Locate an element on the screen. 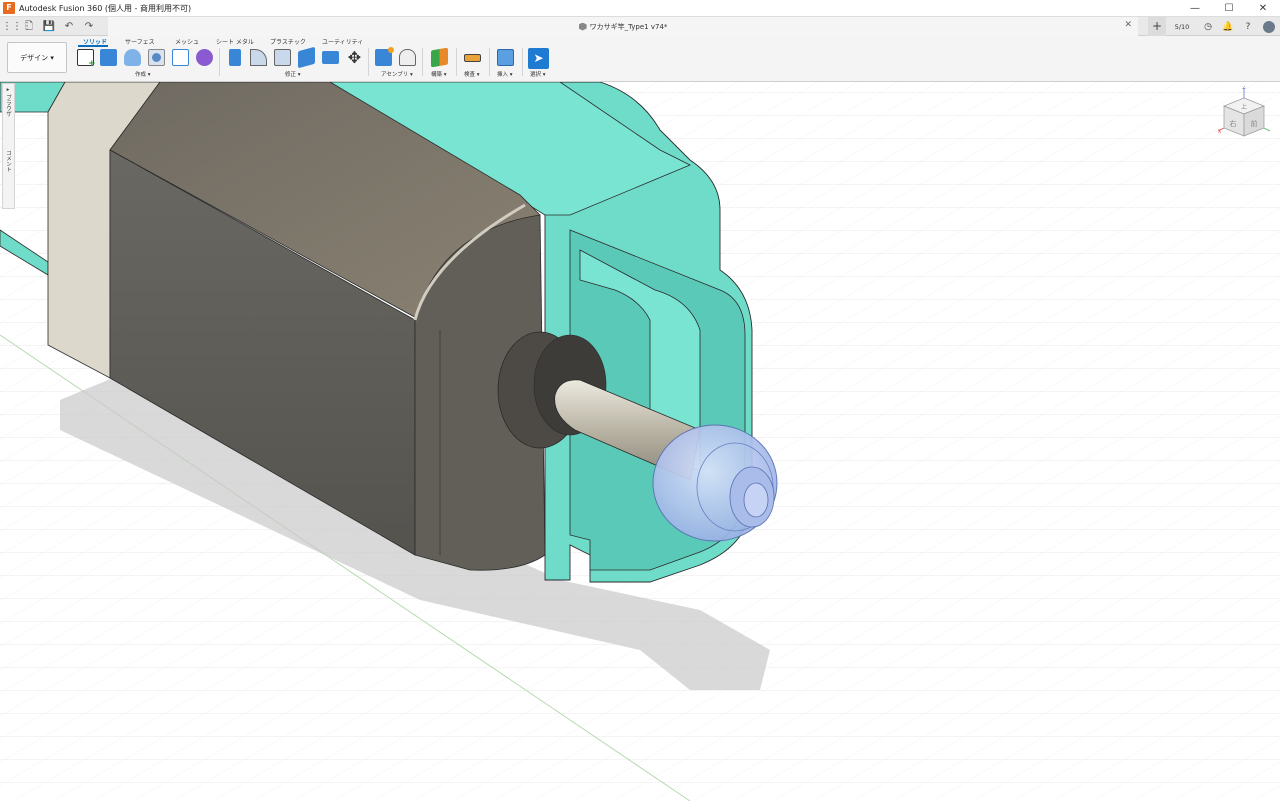 This screenshot has width=1280, height=801. clock-icon: ◷ is located at coordinates (1208, 27).